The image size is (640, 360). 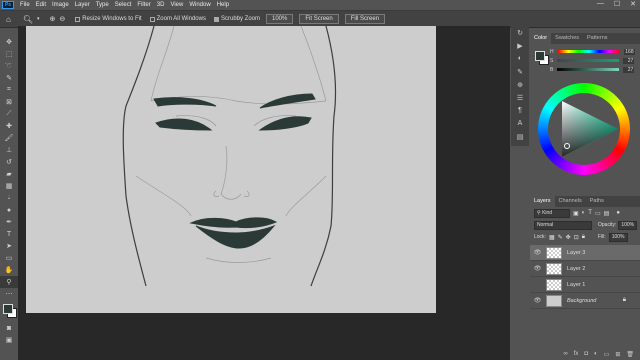 I want to click on properties-icon: ☰, so click(x=520, y=97).